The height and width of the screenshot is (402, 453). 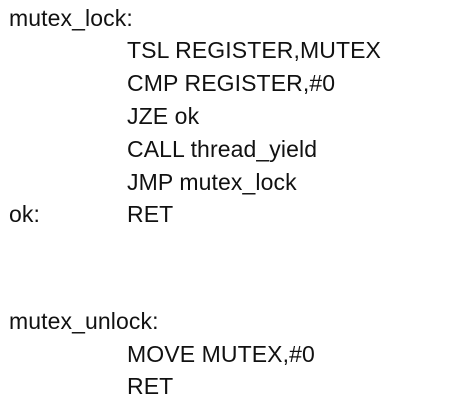 I want to click on instruction-call: CALL thread_yield, so click(x=222, y=149).